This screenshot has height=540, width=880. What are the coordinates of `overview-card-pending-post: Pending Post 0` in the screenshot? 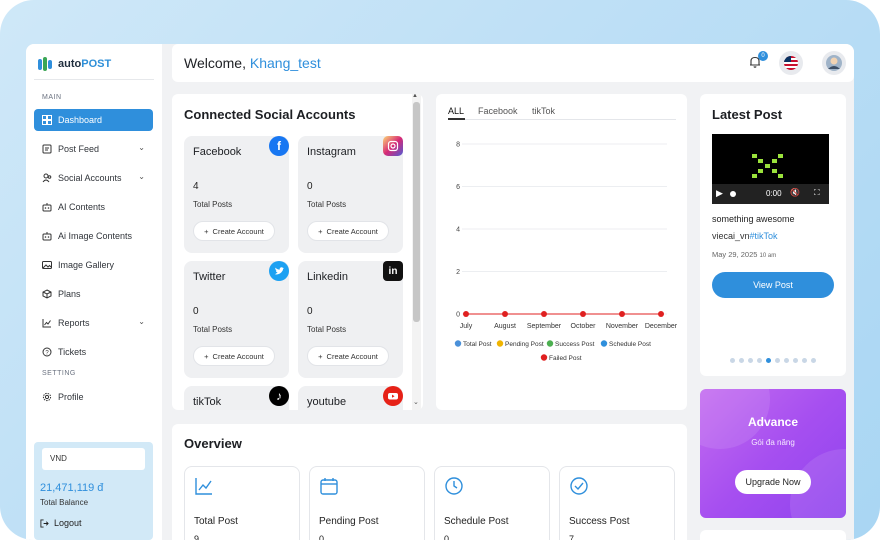 It's located at (367, 503).